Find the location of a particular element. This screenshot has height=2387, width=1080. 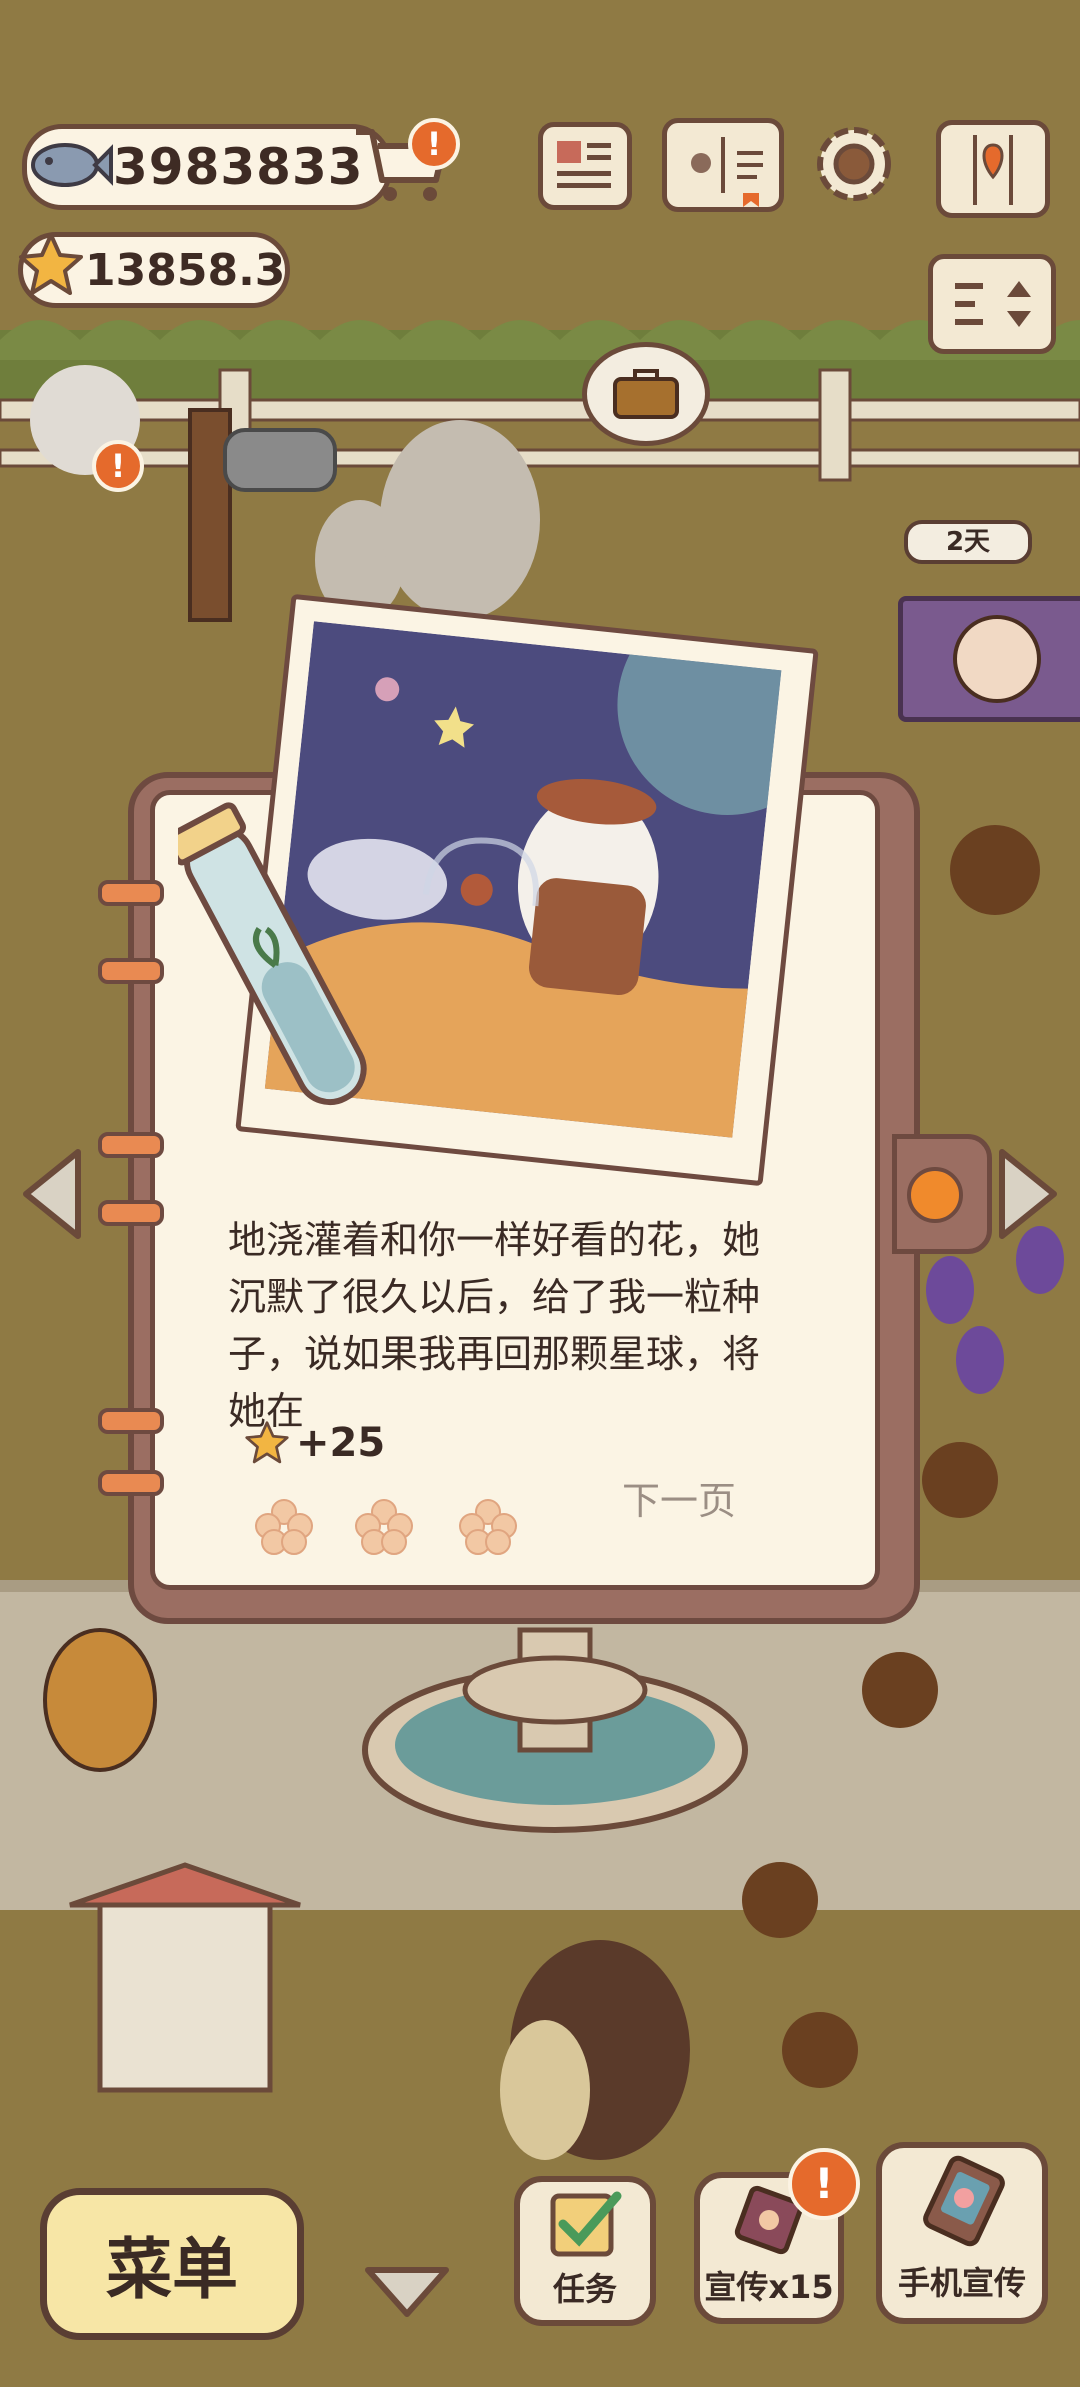

sort-icon is located at coordinates (993, 304).